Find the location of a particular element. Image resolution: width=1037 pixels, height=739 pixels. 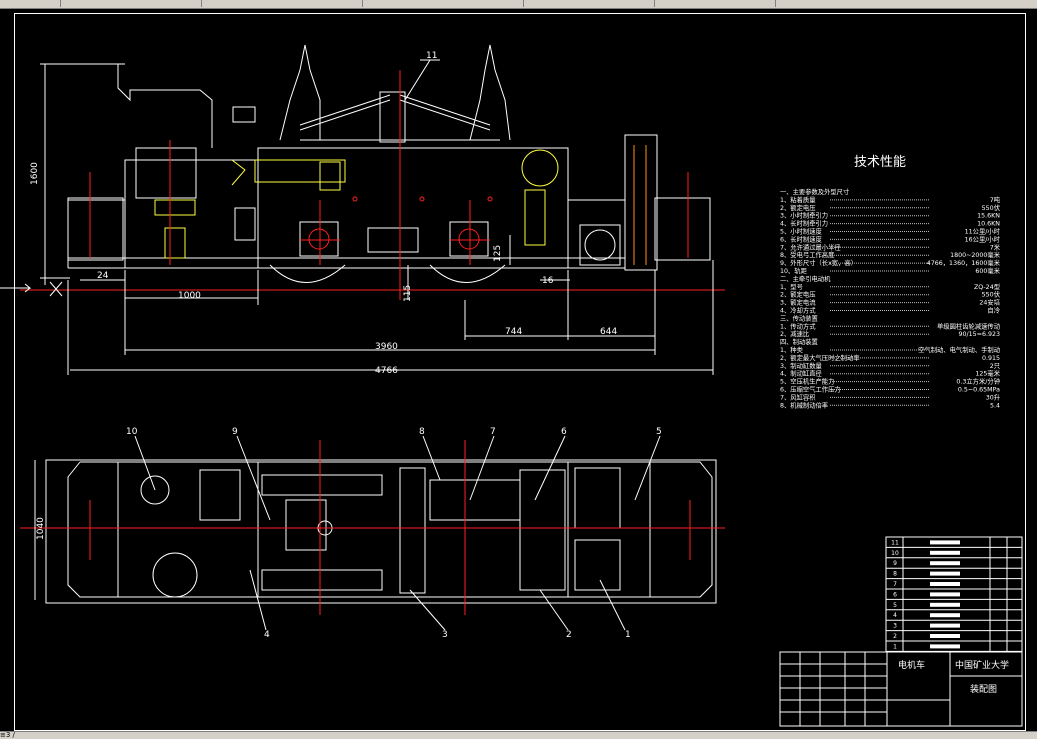

balloon-5: 5 is located at coordinates (659, 432).